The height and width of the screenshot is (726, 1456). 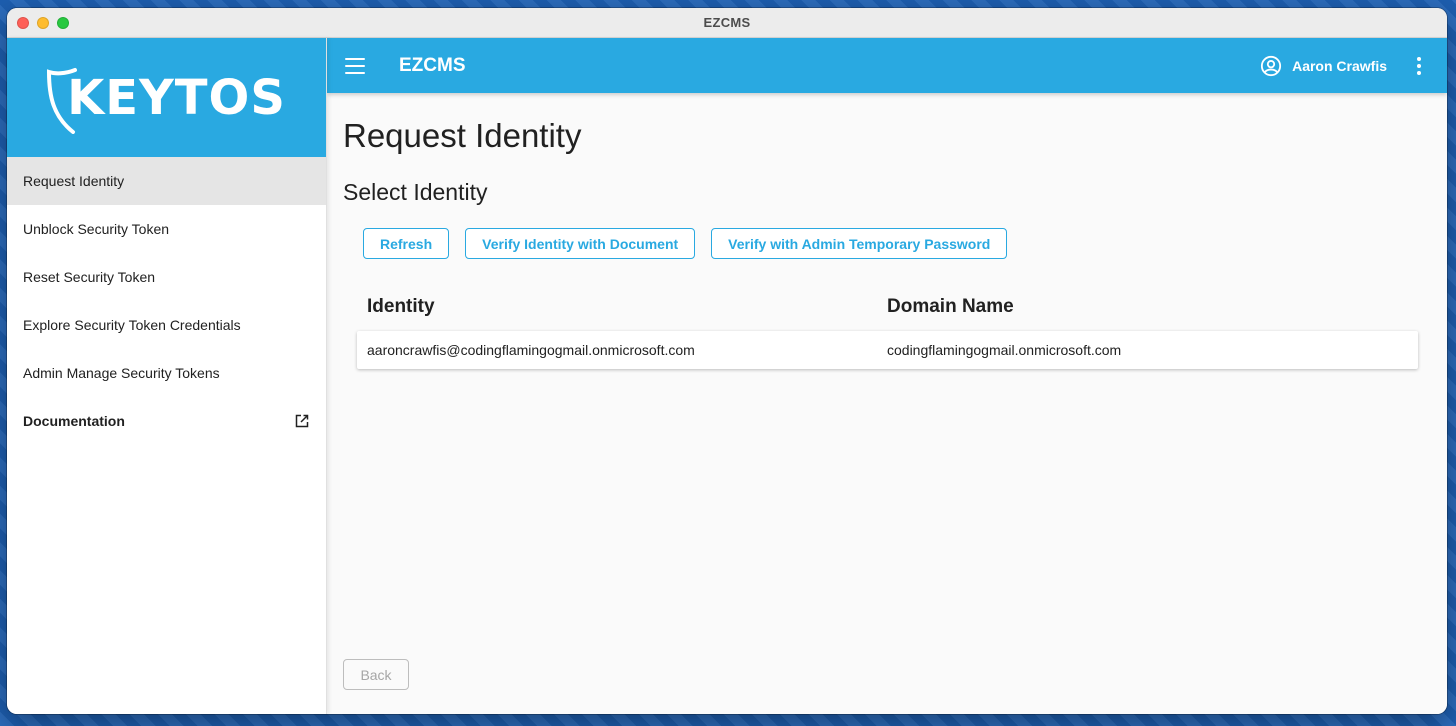 What do you see at coordinates (166, 277) in the screenshot?
I see `sidebar-item-reset-security-token: Reset Security Token` at bounding box center [166, 277].